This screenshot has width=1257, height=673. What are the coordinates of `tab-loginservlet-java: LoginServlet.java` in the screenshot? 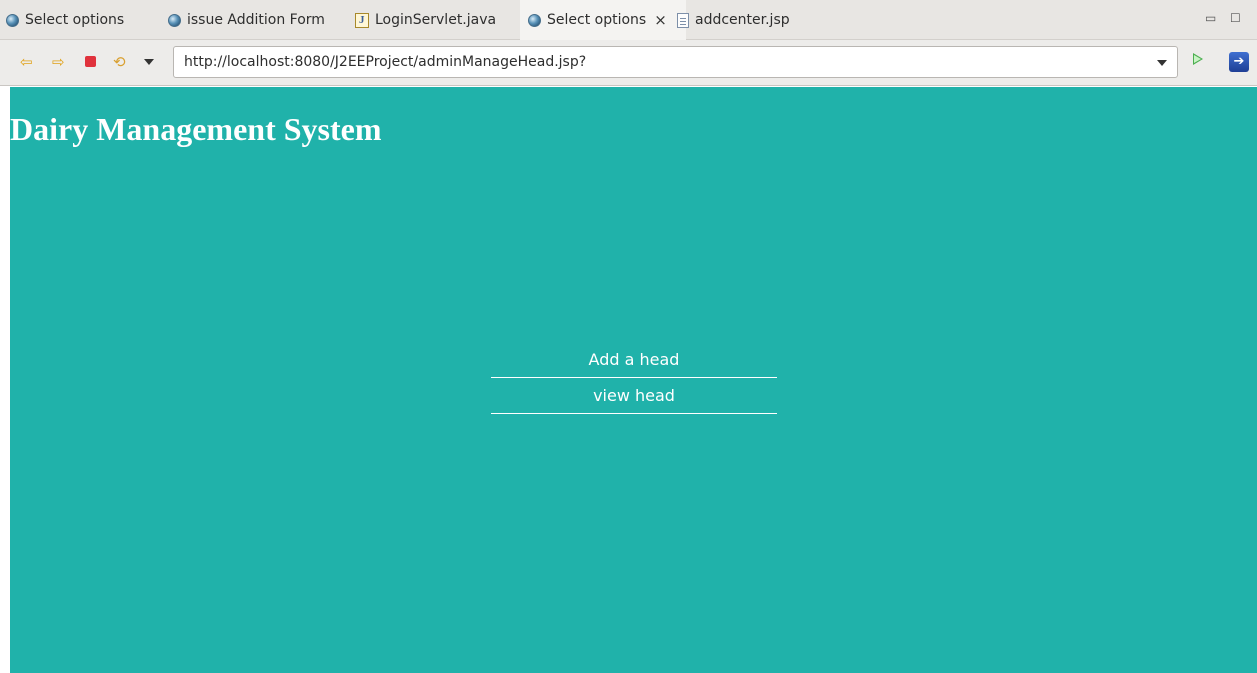 It's located at (425, 20).